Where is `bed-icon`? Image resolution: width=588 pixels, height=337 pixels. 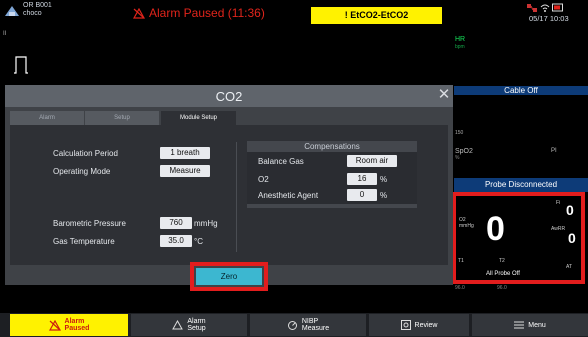 bed-icon is located at coordinates (12, 11).